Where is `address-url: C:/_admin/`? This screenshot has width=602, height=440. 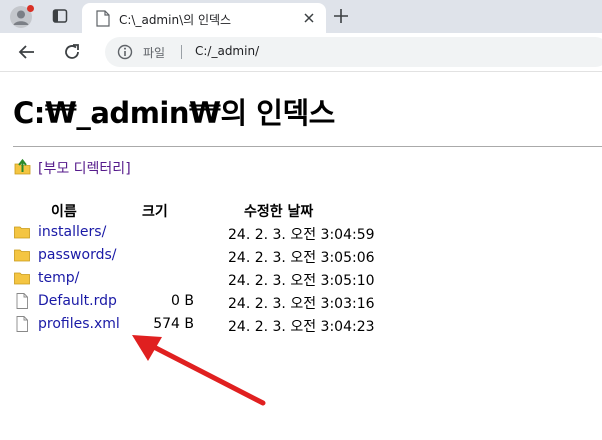
address-url: C:/_admin/ is located at coordinates (227, 51).